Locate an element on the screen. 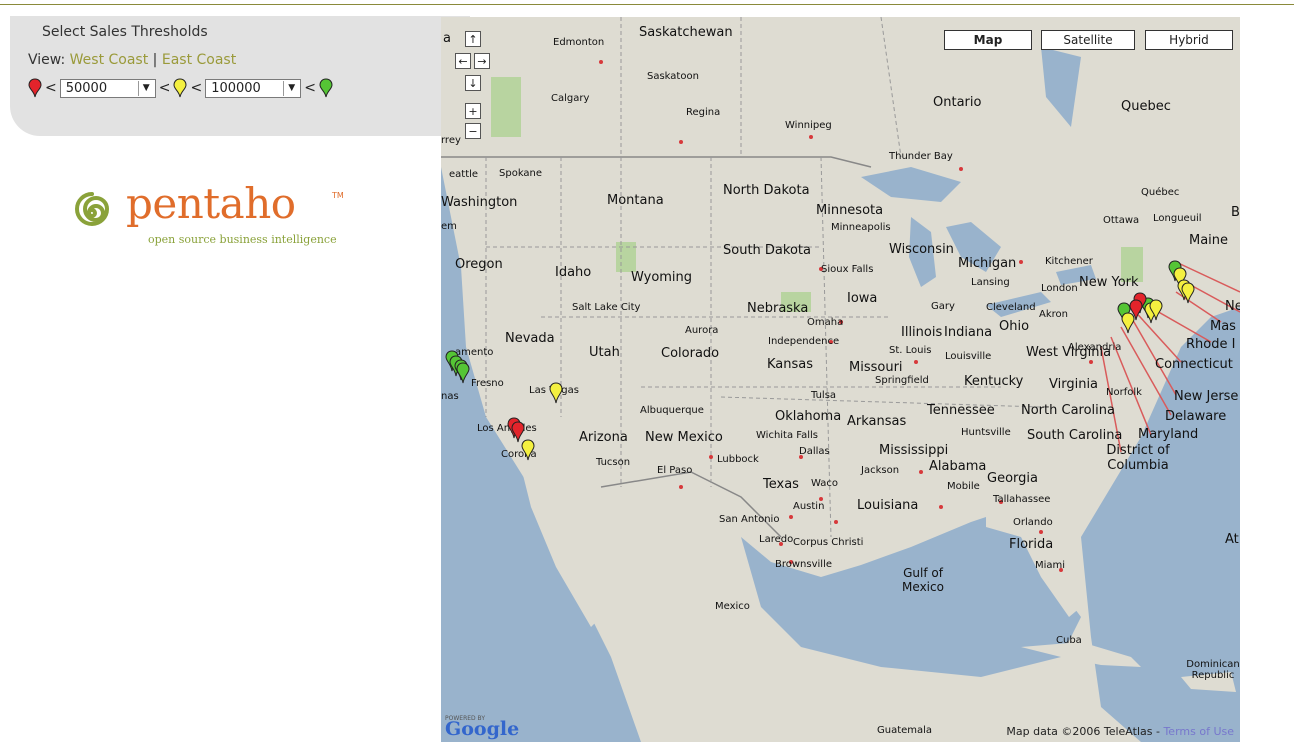 Image resolution: width=1294 pixels, height=742 pixels. map-label: Washington is located at coordinates (479, 202).